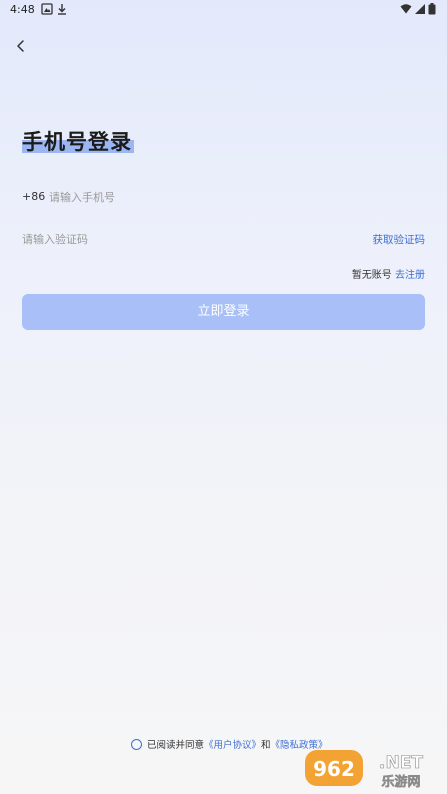 The height and width of the screenshot is (794, 447). I want to click on page-title-wrap: 手机号登录, so click(78, 141).